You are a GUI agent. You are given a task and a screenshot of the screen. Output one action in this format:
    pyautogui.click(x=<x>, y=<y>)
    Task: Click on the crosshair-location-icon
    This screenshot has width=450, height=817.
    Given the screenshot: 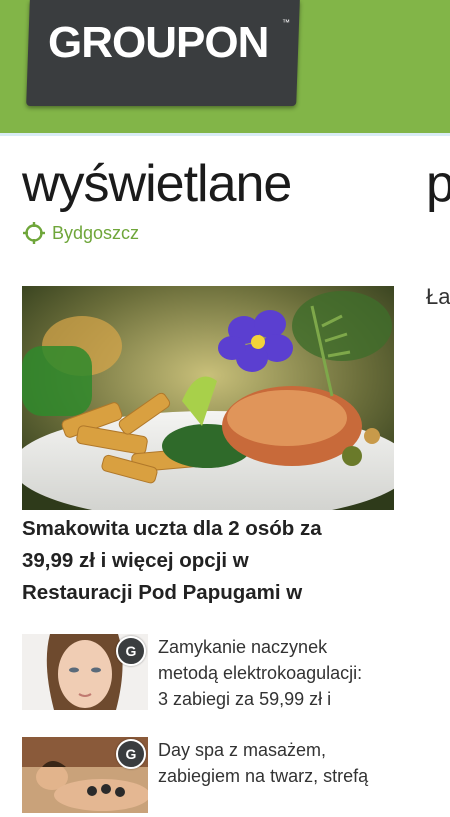 What is the action you would take?
    pyautogui.click(x=34, y=233)
    